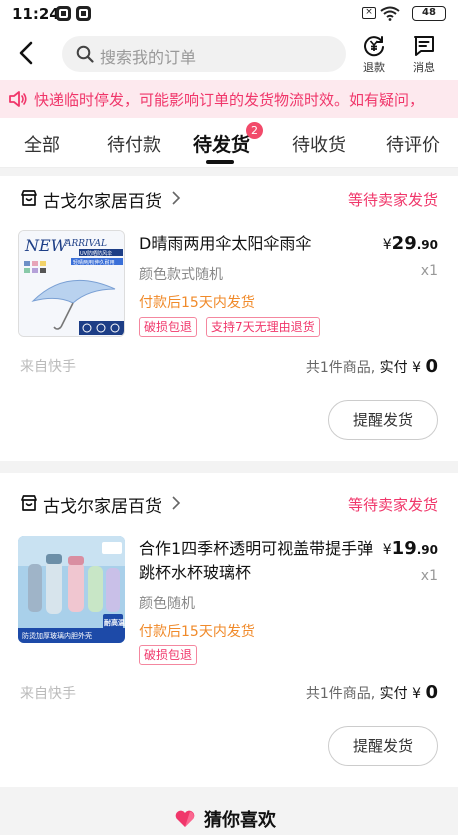  I want to click on product-thumbnail: 耐高温 防烫加厚玻璃内胆外壳, so click(71, 589).